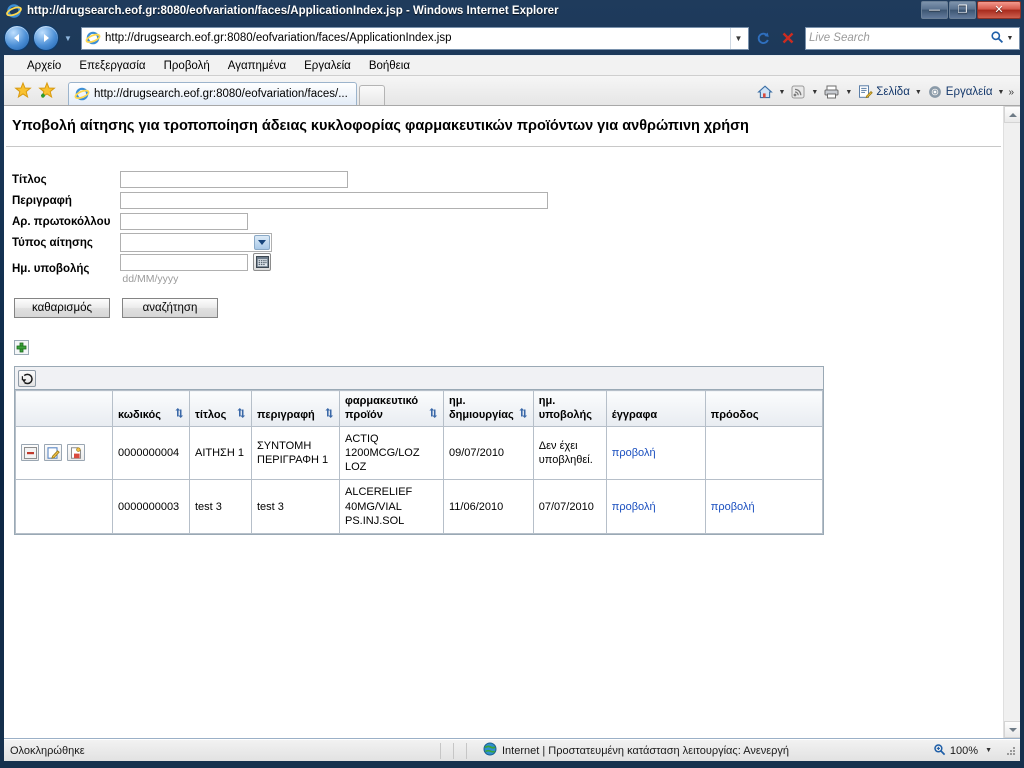 Image resolution: width=1024 pixels, height=768 pixels. I want to click on column-created-date: ημ. δημιουργίας, so click(488, 408).